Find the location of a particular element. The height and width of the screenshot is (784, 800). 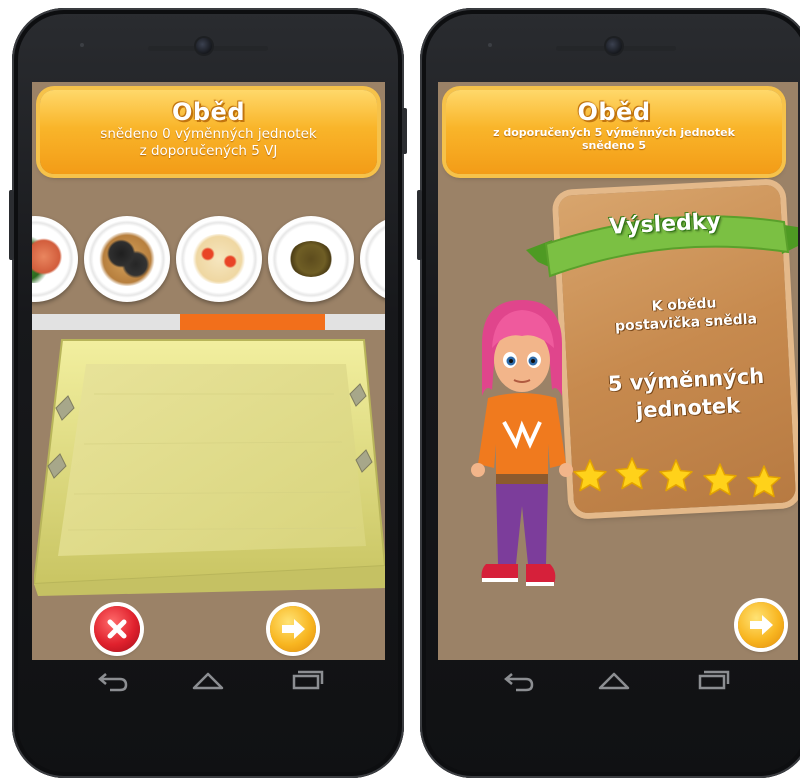

rating-stars is located at coordinates (678, 478).